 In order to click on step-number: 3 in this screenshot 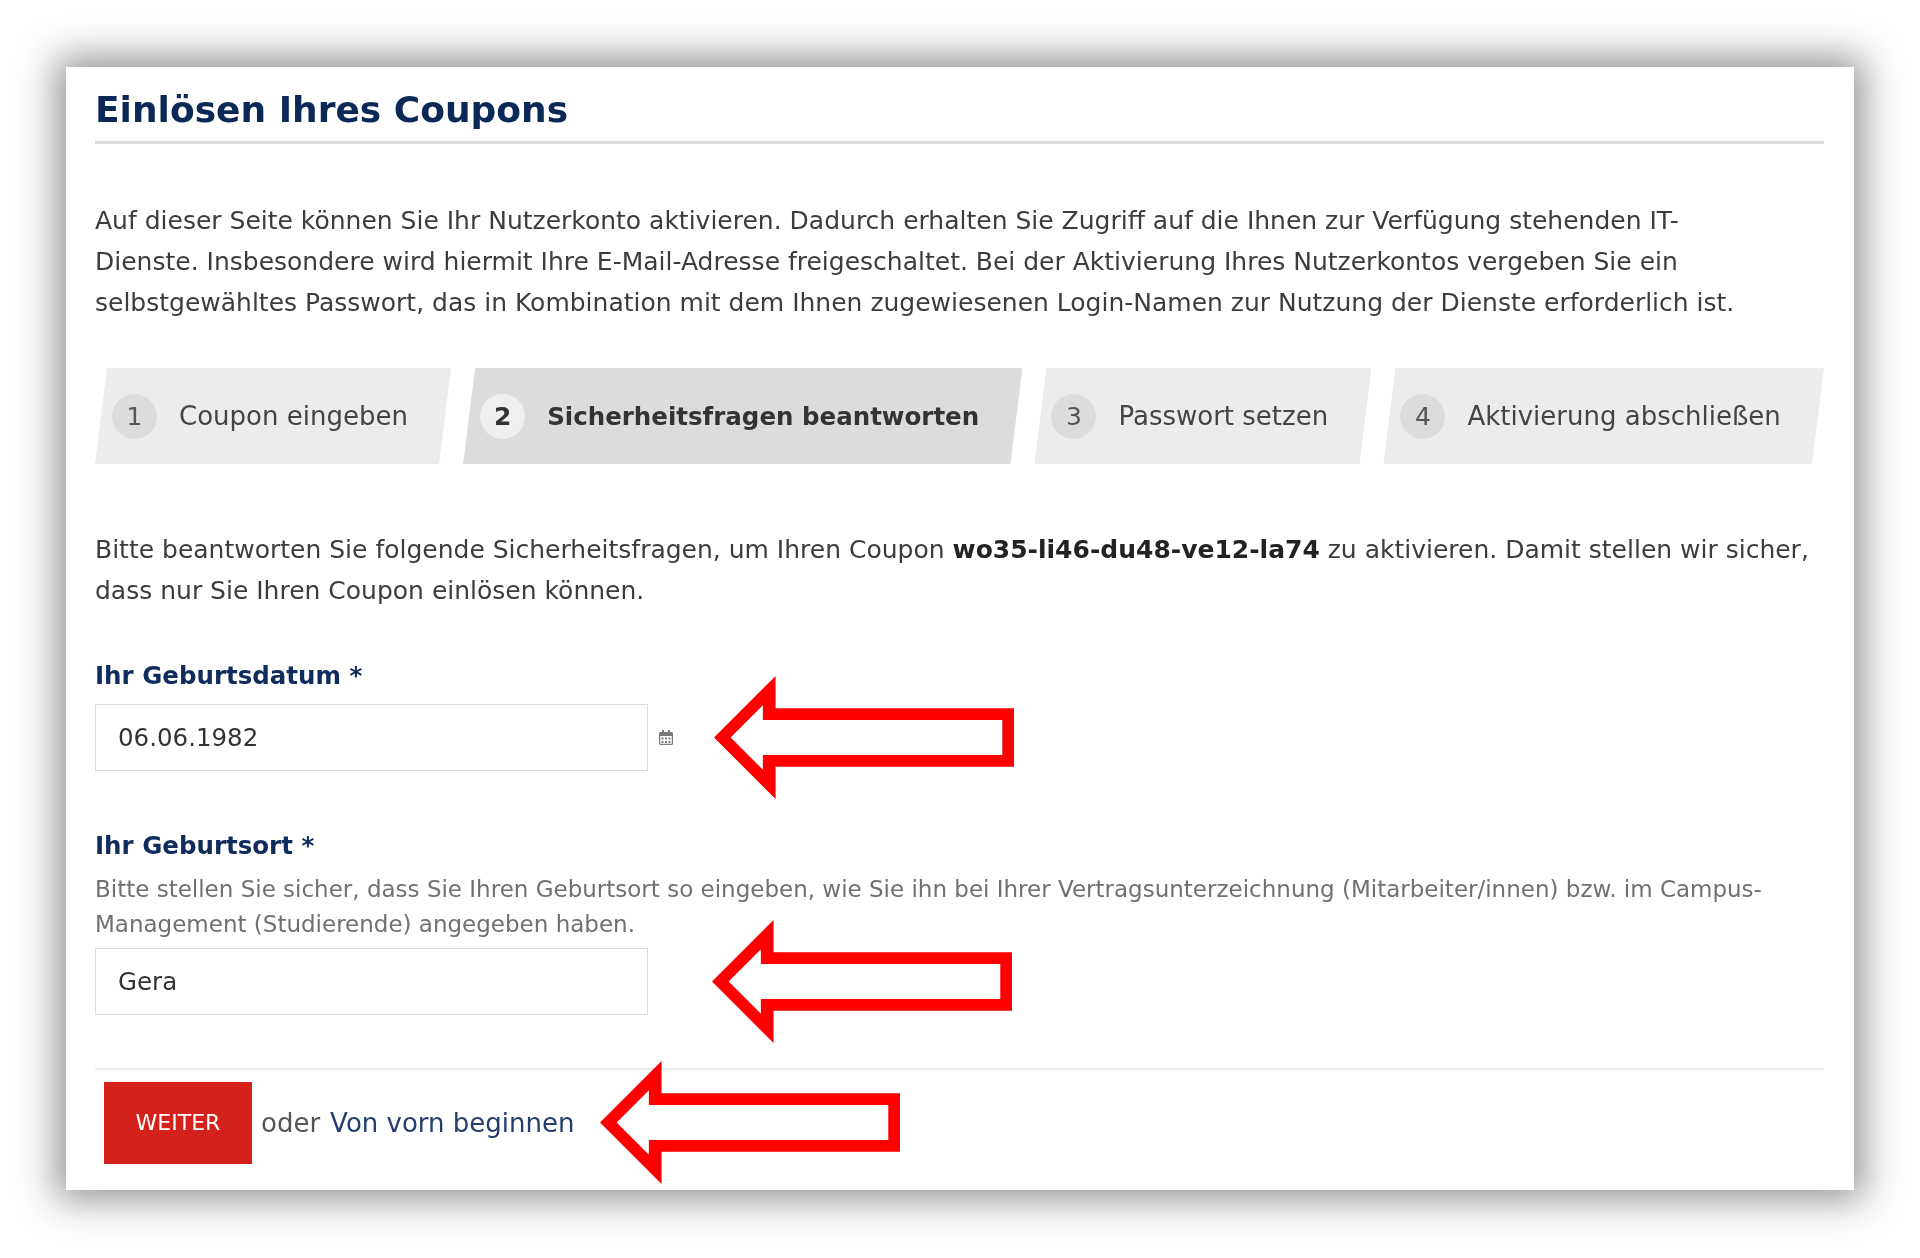, I will do `click(1074, 416)`.